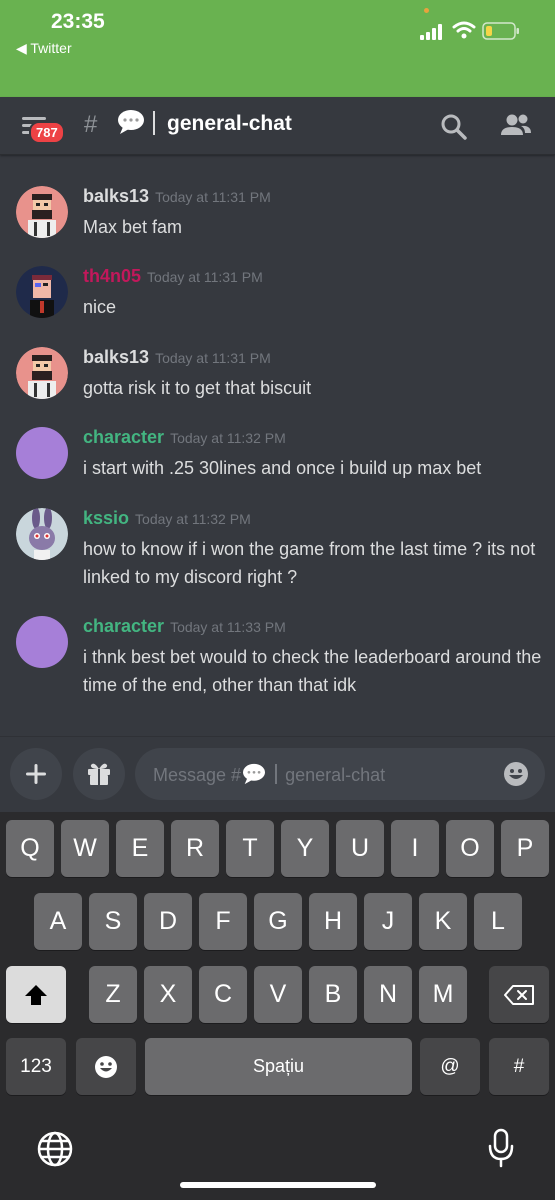 The width and height of the screenshot is (555, 1200). What do you see at coordinates (278, 994) in the screenshot?
I see `key-v: V` at bounding box center [278, 994].